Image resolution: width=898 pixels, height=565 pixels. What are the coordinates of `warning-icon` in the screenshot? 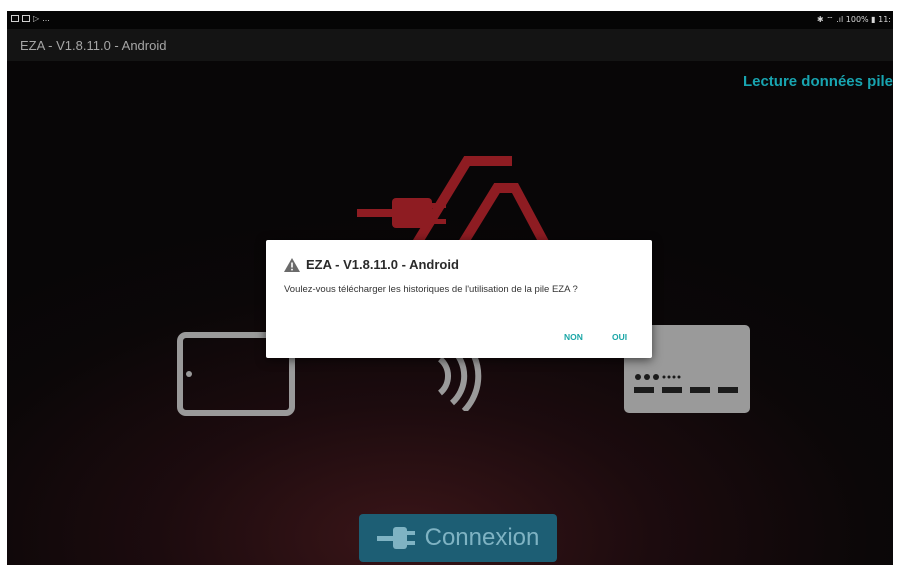 It's located at (292, 264).